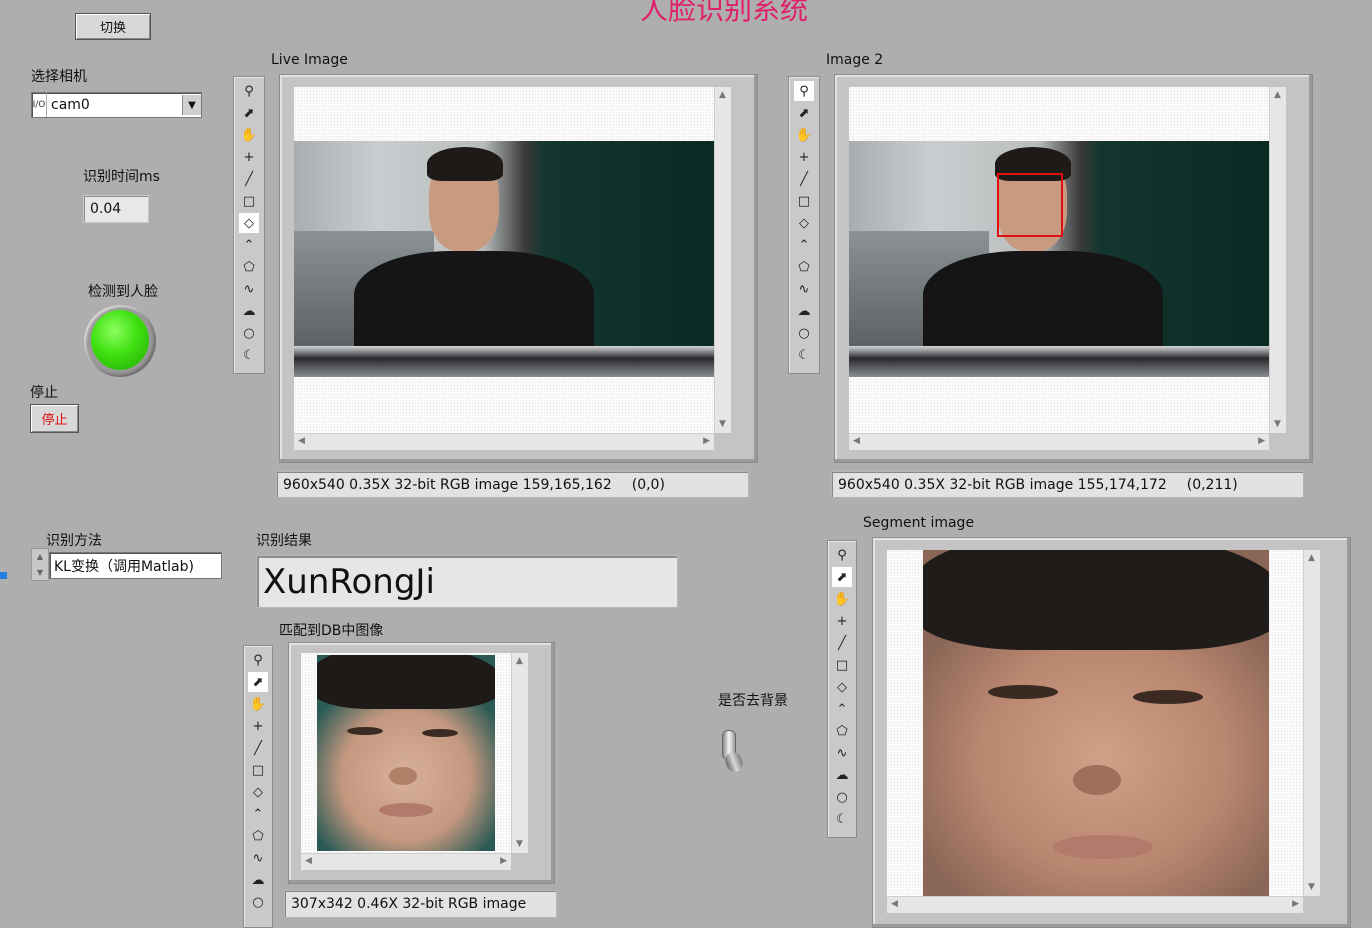  Describe the element at coordinates (1059, 441) in the screenshot. I see `image2-horizontal-scrollbar: ◀ ▶` at that location.